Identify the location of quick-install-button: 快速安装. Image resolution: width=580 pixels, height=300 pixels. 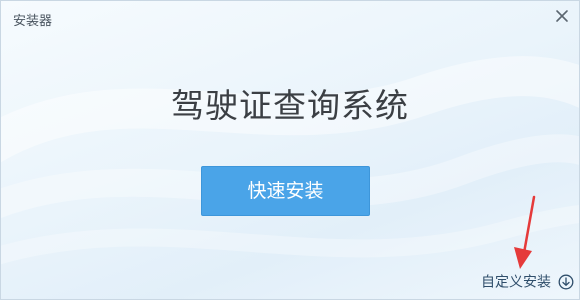
(285, 191).